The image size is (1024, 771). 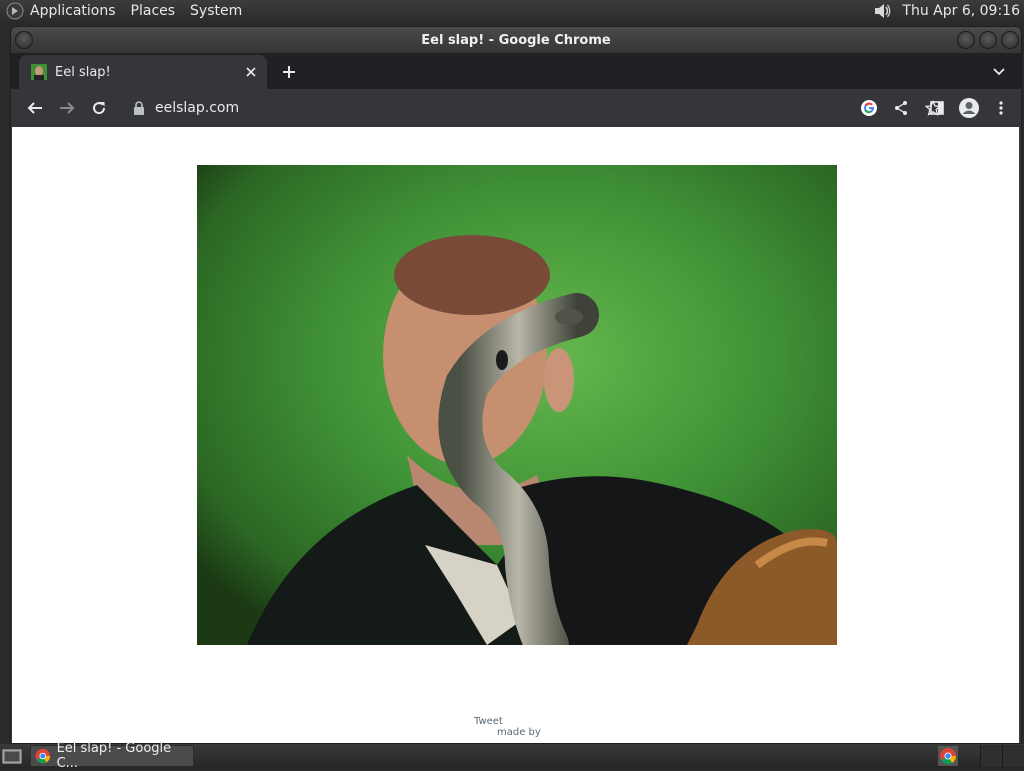 I want to click on close-window-button, so click(x=1010, y=40).